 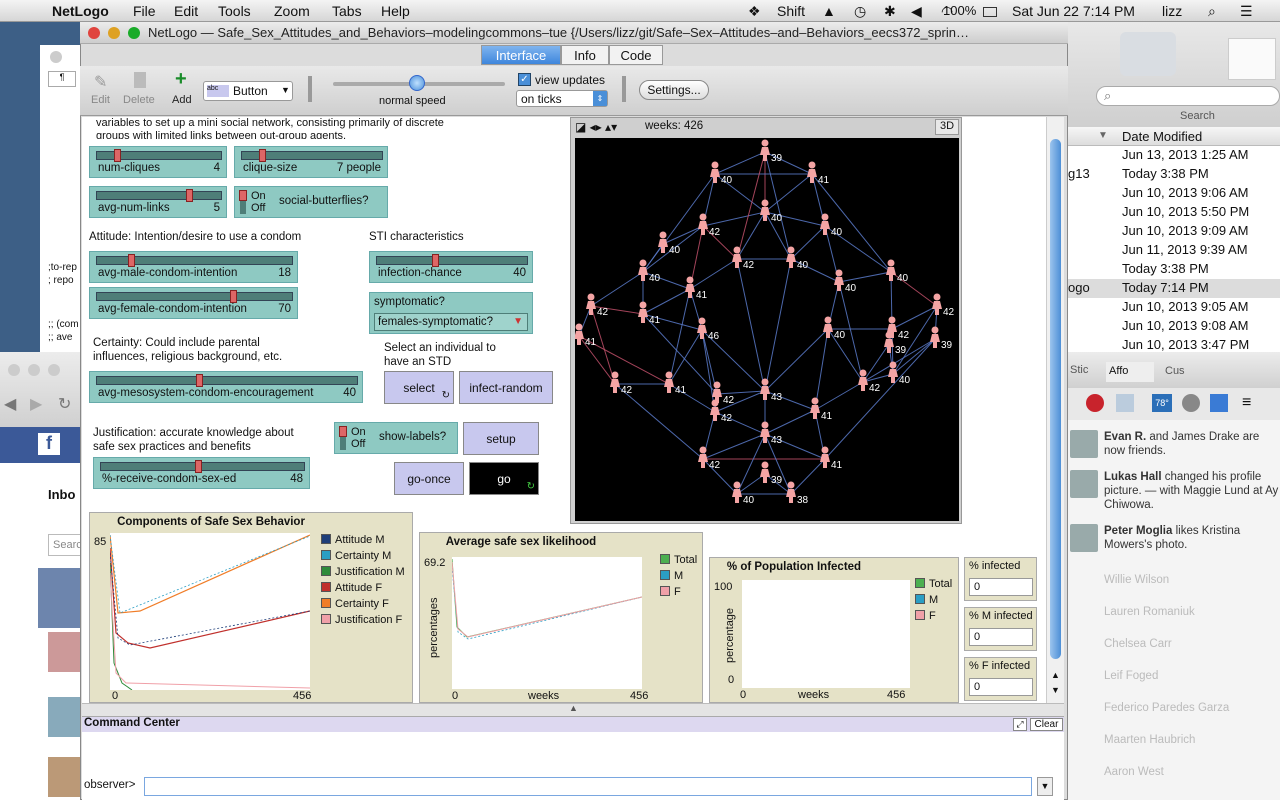 I want to click on vertical-scrollbar: ▲ ▼, so click(x=1055, y=410).